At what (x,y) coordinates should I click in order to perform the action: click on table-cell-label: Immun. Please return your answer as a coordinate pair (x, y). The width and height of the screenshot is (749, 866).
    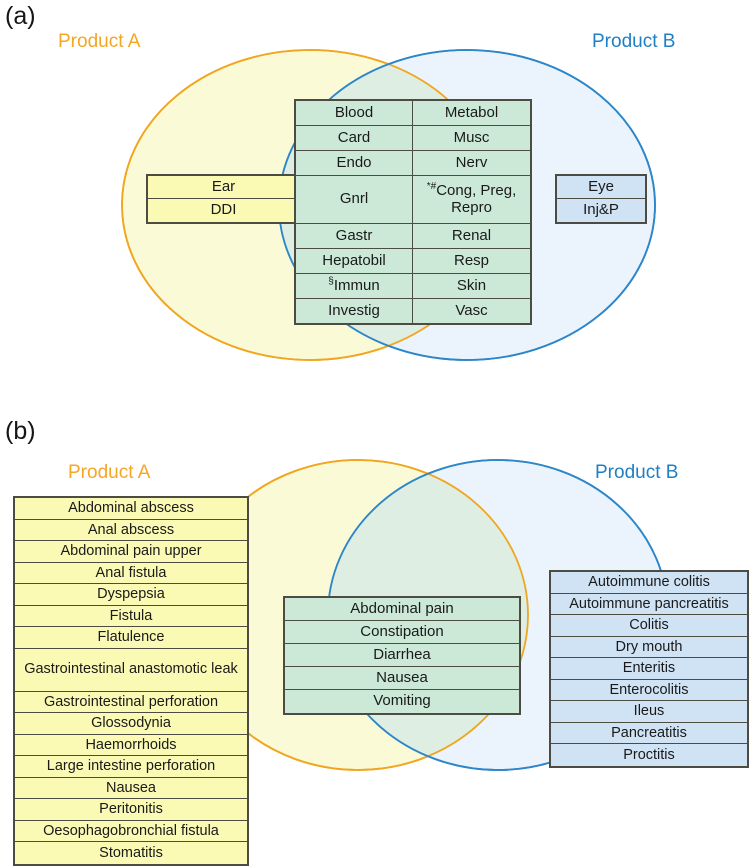
    Looking at the image, I should click on (356, 285).